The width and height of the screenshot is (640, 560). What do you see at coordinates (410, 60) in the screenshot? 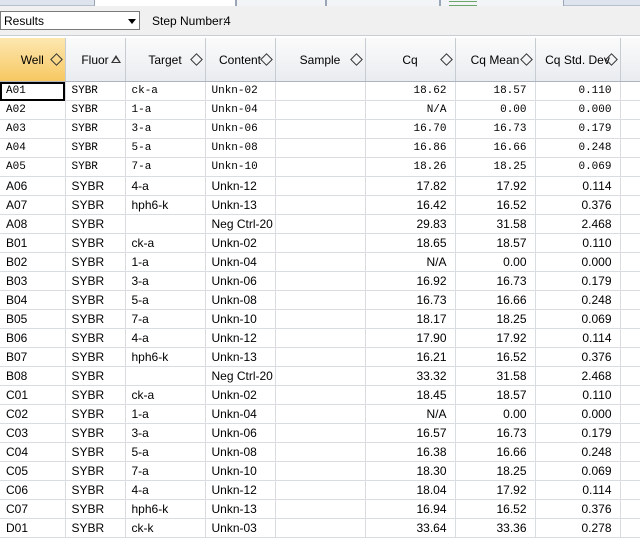
I see `column-header-cq: Cq` at bounding box center [410, 60].